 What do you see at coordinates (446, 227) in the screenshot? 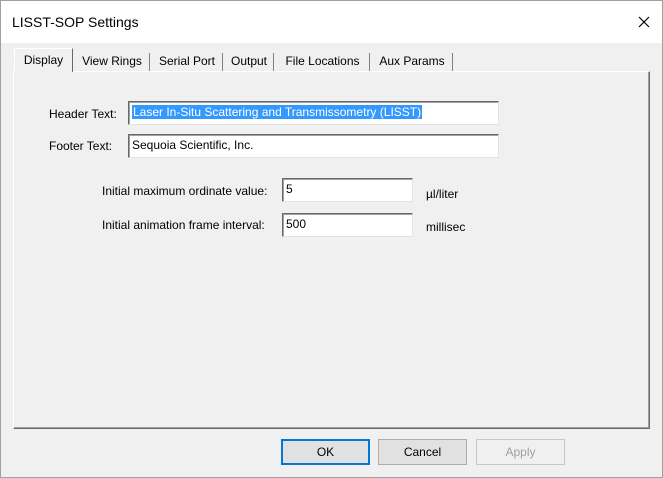
I see `frame-interval-unit: millisec` at bounding box center [446, 227].